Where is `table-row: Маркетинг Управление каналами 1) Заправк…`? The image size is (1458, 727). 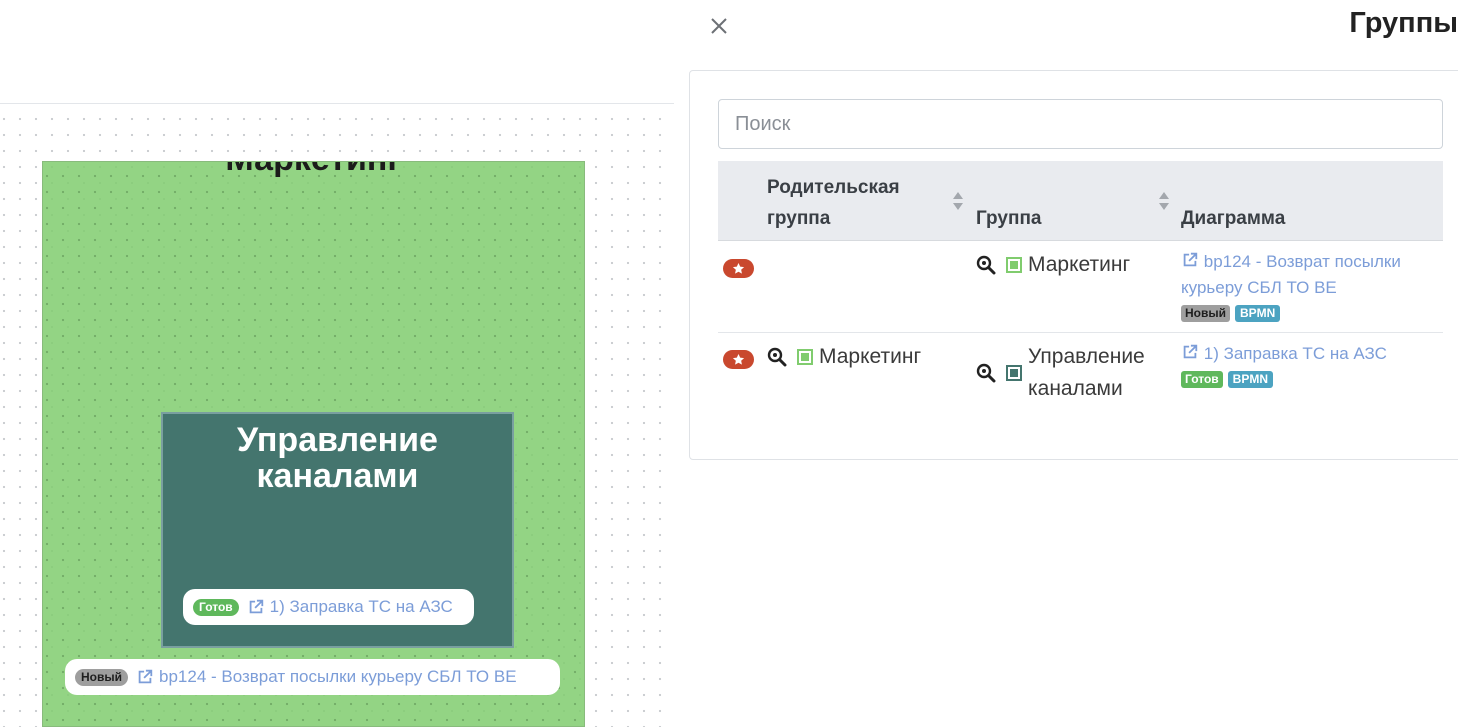
table-row: Маркетинг Управление каналами 1) Заправк… is located at coordinates (1080, 378).